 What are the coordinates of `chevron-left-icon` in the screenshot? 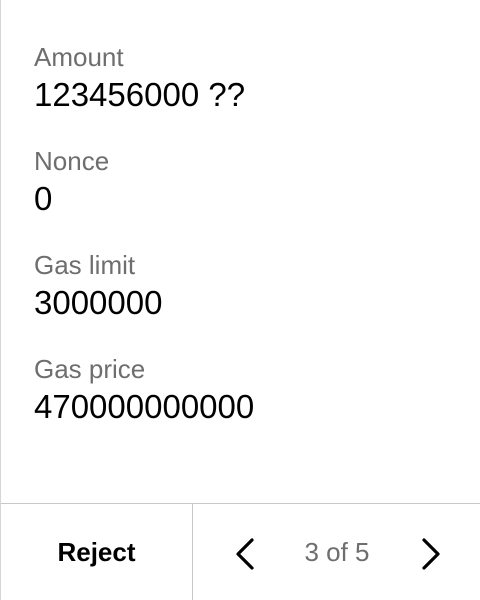 It's located at (245, 554).